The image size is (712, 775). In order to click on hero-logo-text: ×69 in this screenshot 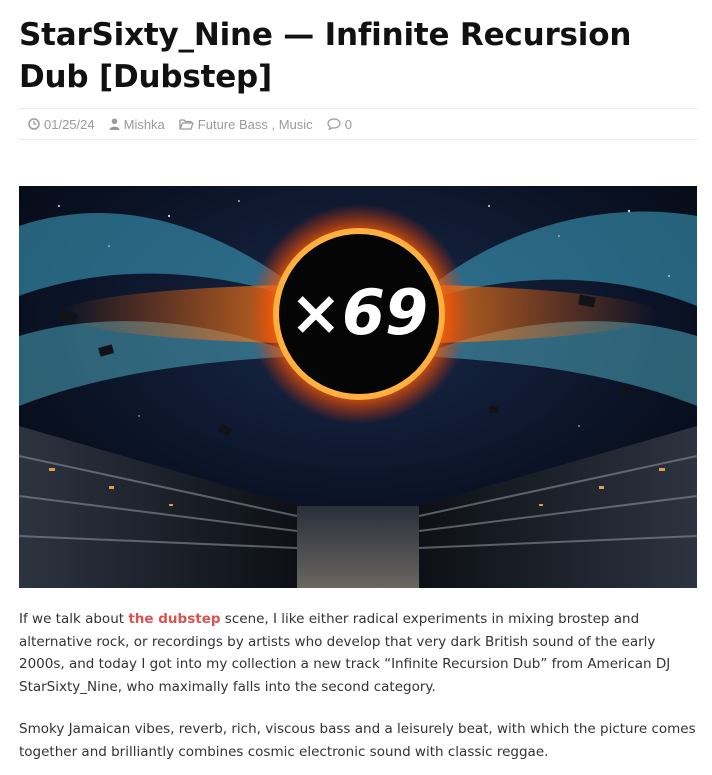, I will do `click(359, 312)`.